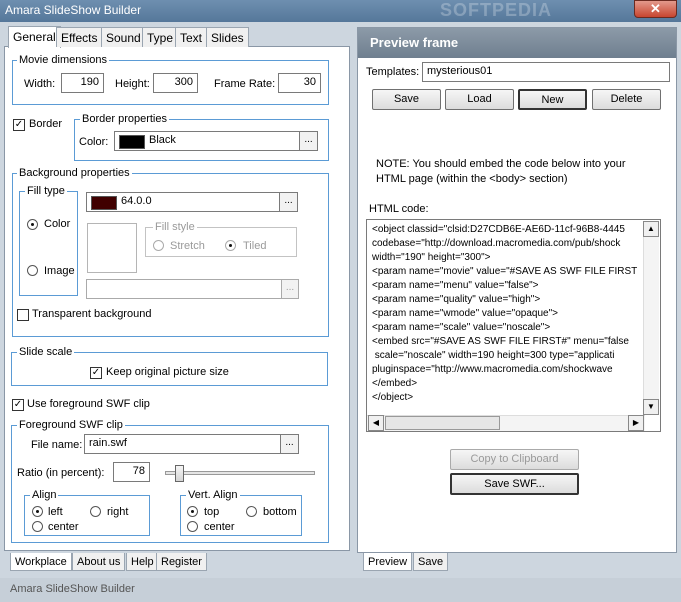  Describe the element at coordinates (23, 315) in the screenshot. I see `transparent-background-checkbox` at that location.